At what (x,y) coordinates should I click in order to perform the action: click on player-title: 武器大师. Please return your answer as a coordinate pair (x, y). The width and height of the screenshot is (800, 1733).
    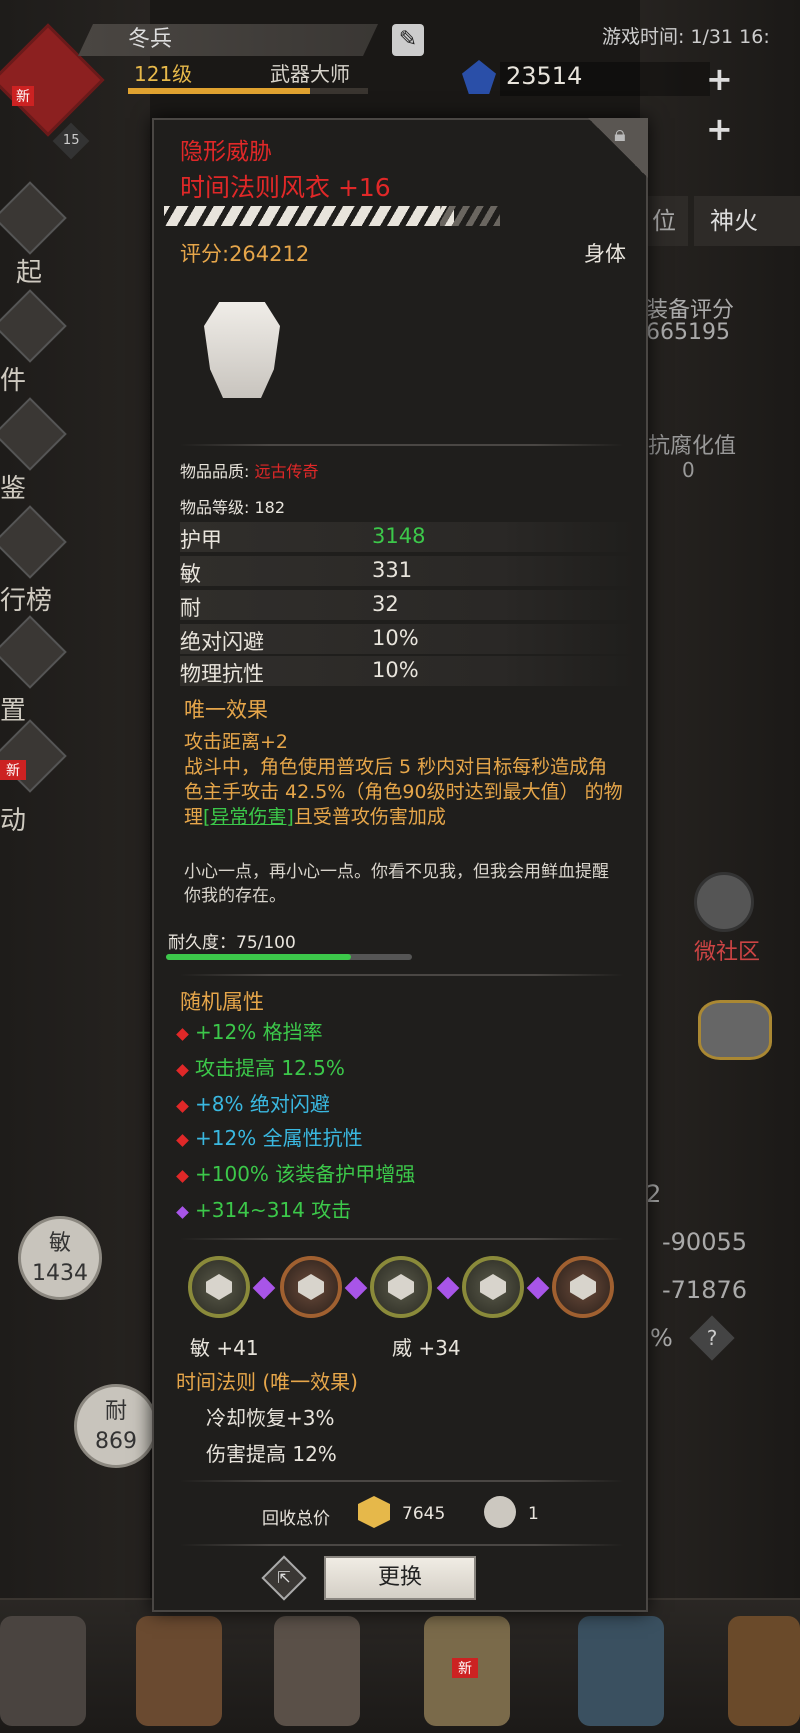
    Looking at the image, I should click on (310, 74).